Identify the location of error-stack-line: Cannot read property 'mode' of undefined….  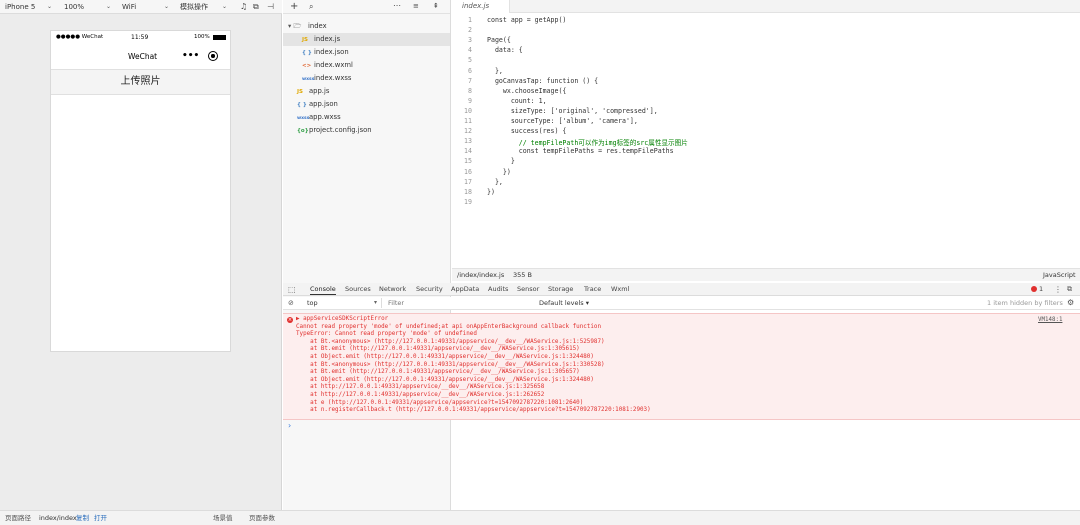
(448, 326).